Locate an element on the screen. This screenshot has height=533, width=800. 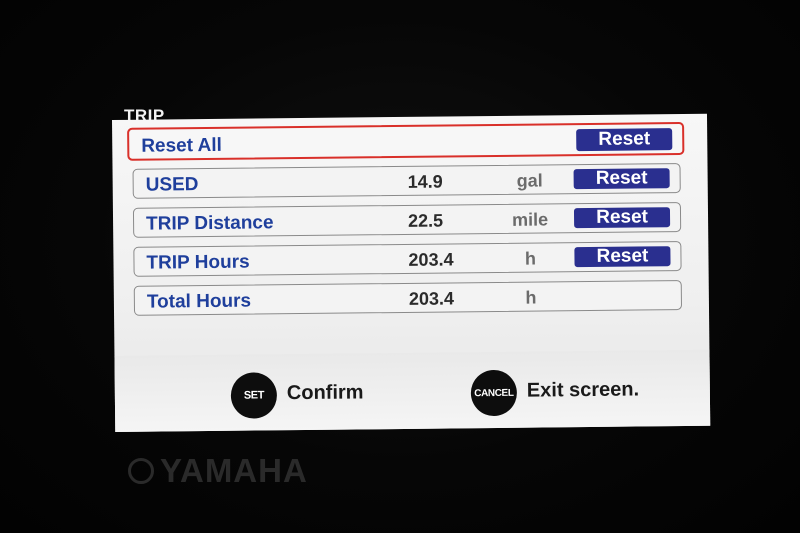
reset-all-button: Reset is located at coordinates (624, 140).